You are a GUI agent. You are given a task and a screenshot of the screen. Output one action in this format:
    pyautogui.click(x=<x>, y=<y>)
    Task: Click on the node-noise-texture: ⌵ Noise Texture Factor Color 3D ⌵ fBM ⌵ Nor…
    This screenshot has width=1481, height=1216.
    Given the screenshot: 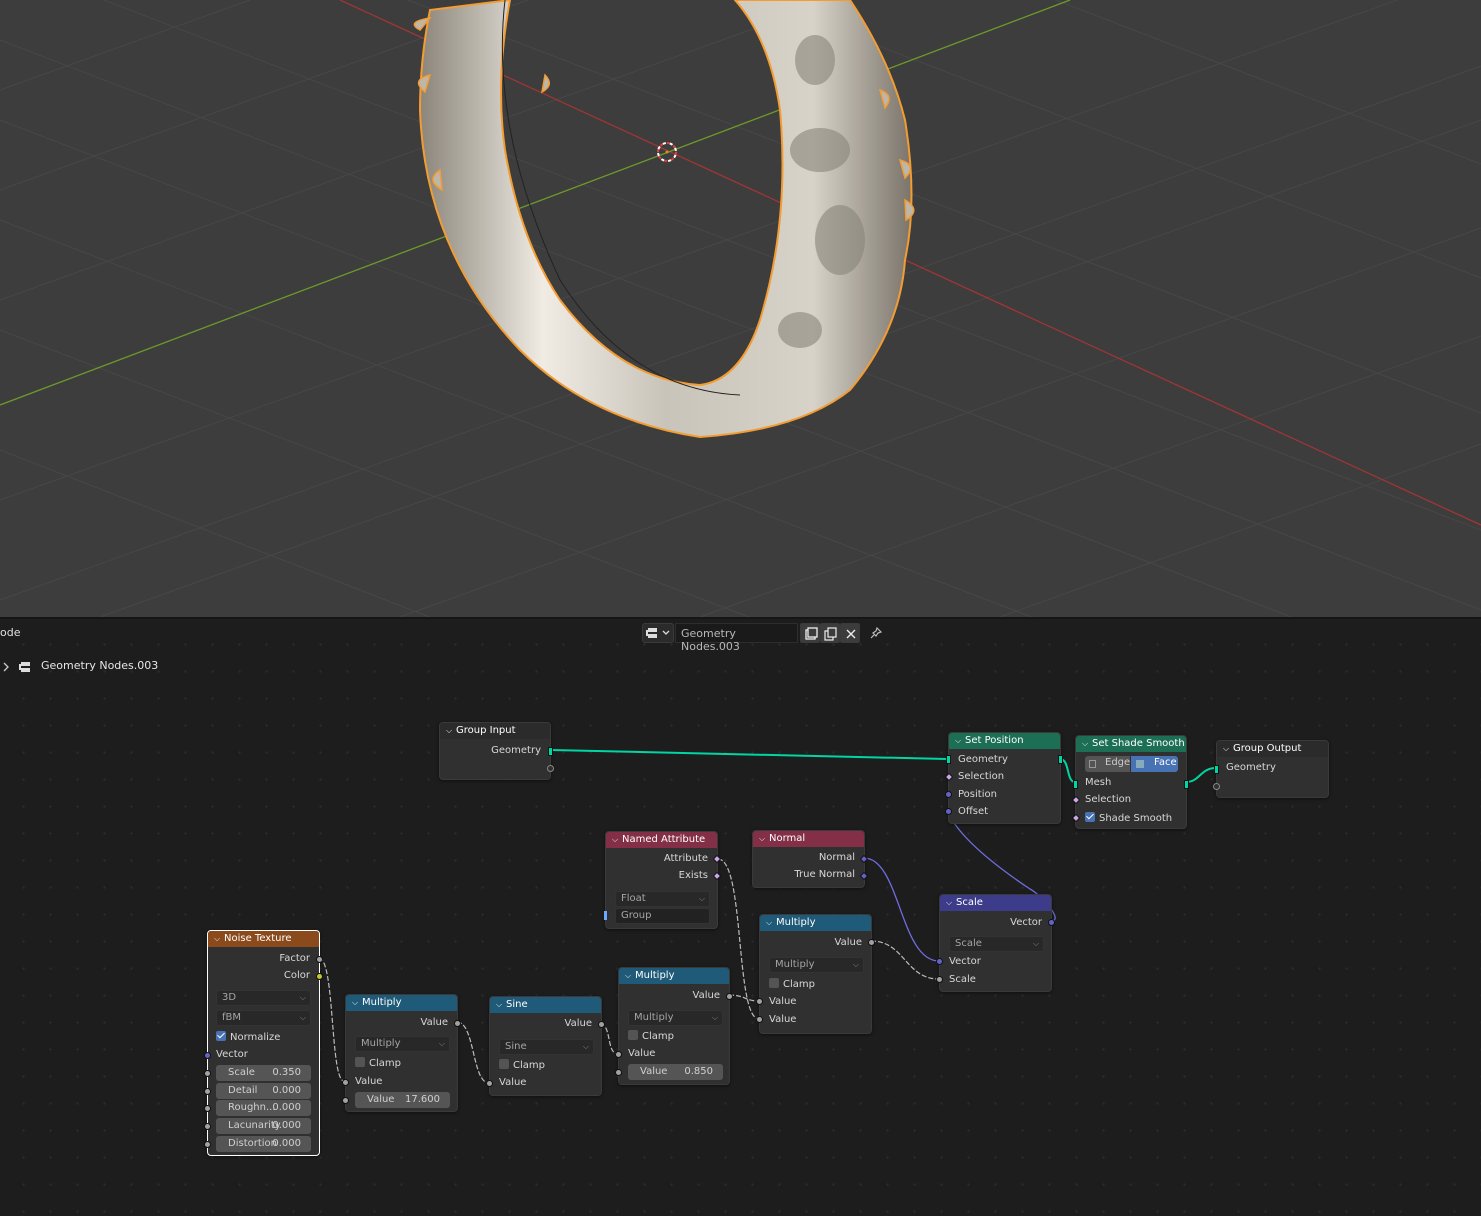 What is the action you would take?
    pyautogui.click(x=263, y=1043)
    